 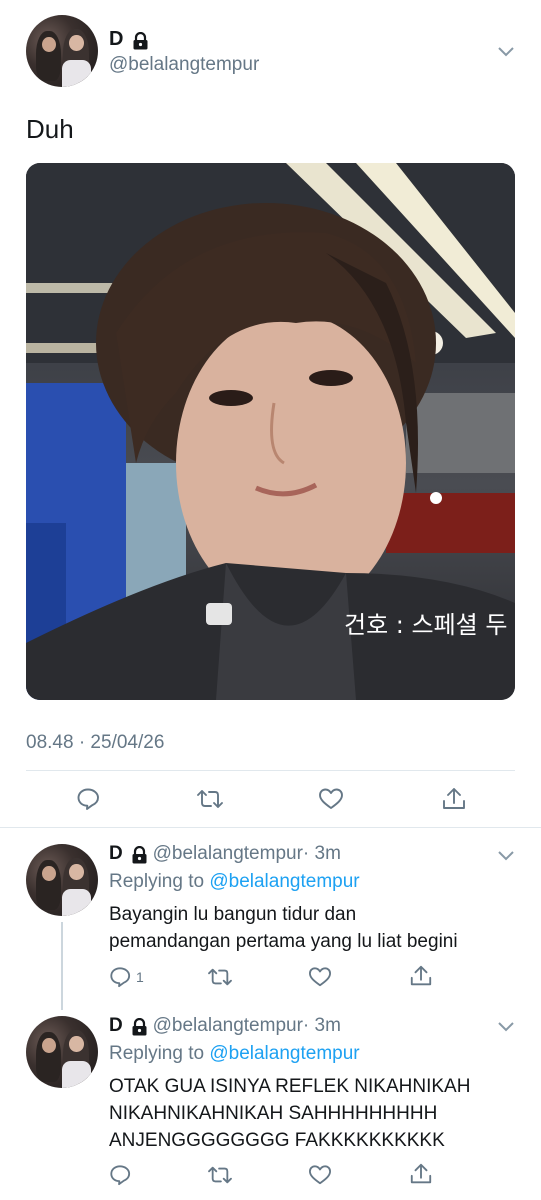 What do you see at coordinates (277, 1140) in the screenshot?
I see `reply-text-line: ANJENGGGGGGGG FAKKKKKKKKKK` at bounding box center [277, 1140].